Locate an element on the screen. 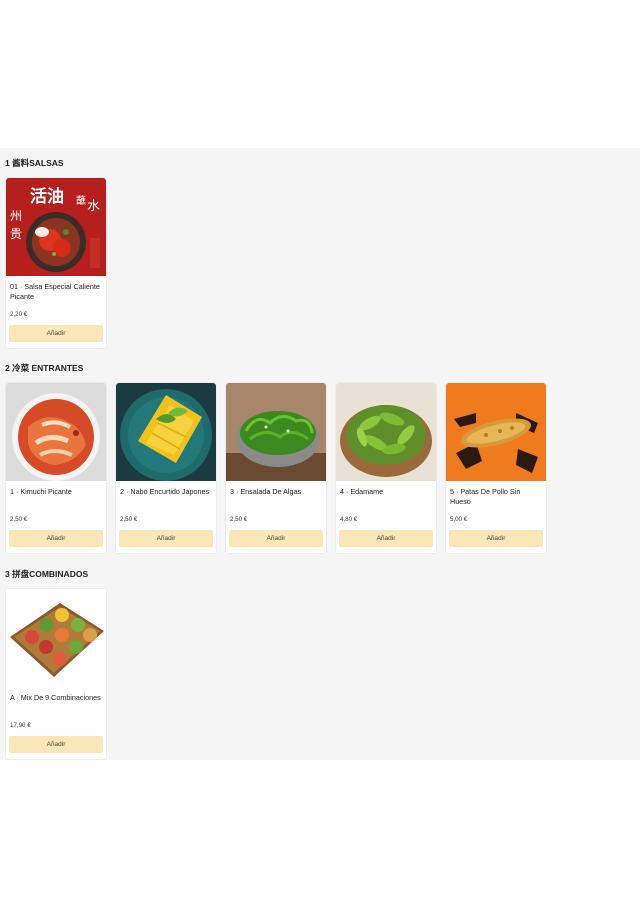  seaweed-salad-image is located at coordinates (276, 432).